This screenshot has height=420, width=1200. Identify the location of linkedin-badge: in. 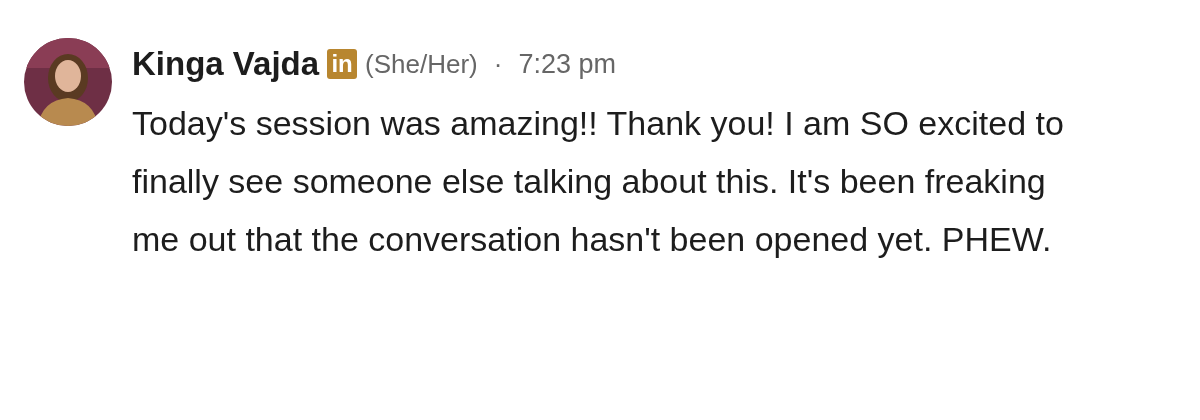
(342, 64).